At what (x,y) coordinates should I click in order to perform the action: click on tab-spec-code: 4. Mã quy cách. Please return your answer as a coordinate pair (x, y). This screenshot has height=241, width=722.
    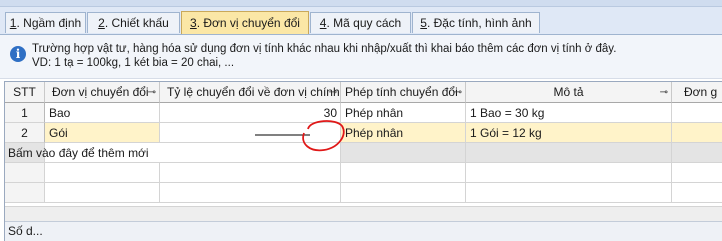
    Looking at the image, I should click on (360, 22).